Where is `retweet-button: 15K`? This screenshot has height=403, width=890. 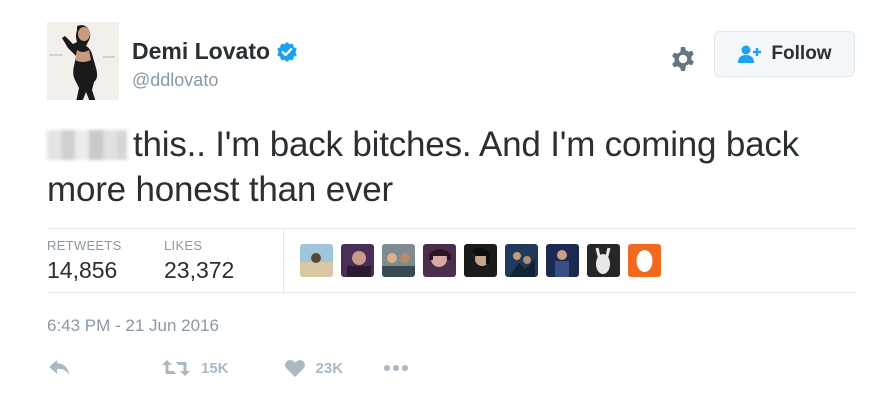
retweet-button: 15K is located at coordinates (195, 368).